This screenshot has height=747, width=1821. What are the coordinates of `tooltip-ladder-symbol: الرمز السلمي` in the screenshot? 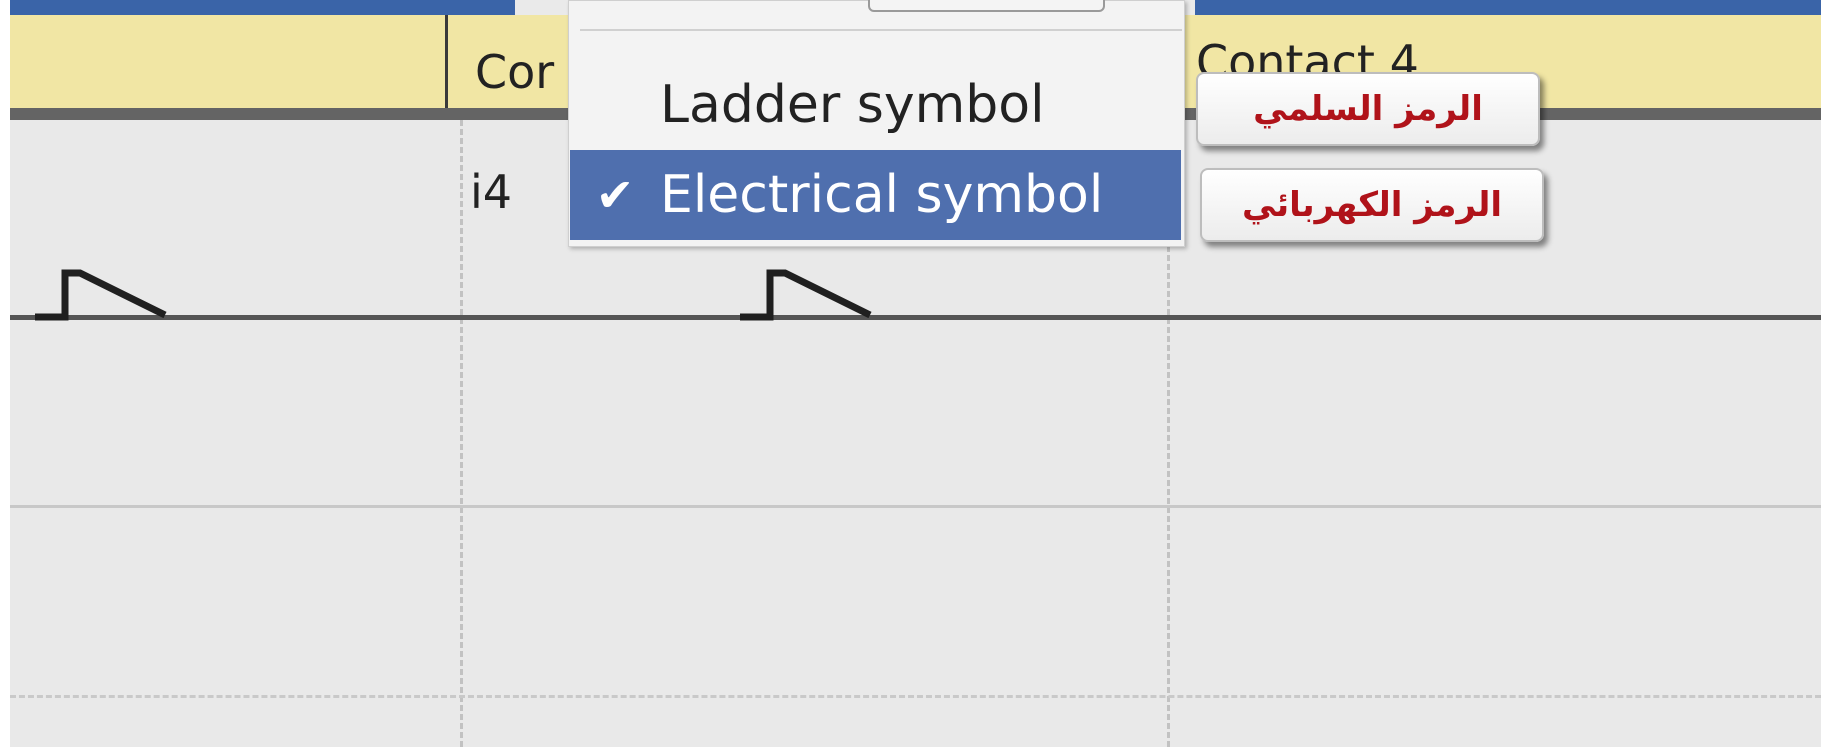 It's located at (1368, 109).